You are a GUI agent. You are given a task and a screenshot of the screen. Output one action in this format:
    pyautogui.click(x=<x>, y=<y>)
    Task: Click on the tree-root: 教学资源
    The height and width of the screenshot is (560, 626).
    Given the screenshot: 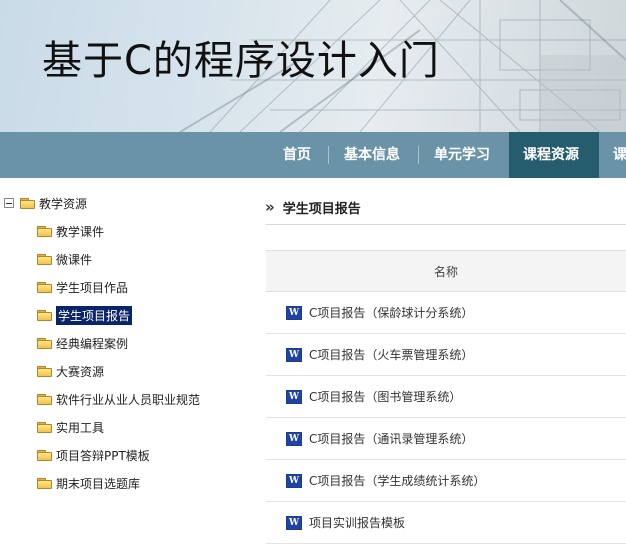 What is the action you would take?
    pyautogui.click(x=45, y=203)
    